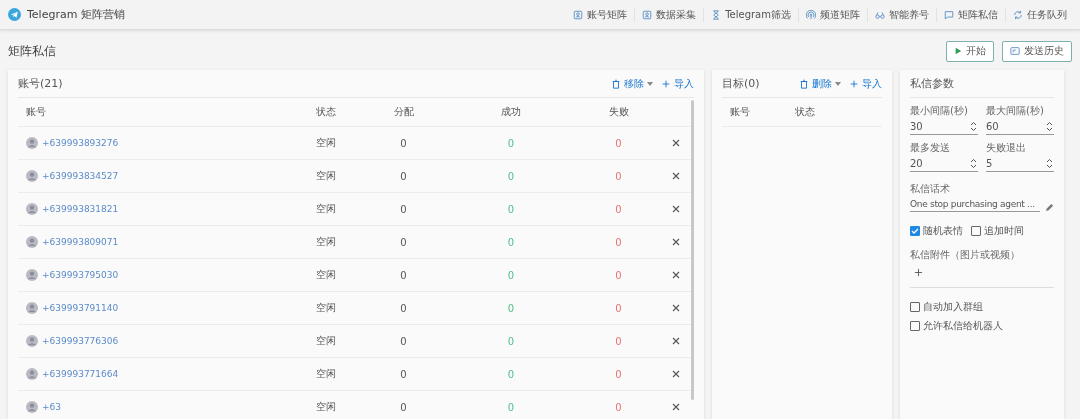 This screenshot has height=419, width=1080. Describe the element at coordinates (40, 83) in the screenshot. I see `panel-title: 账号(21)` at that location.